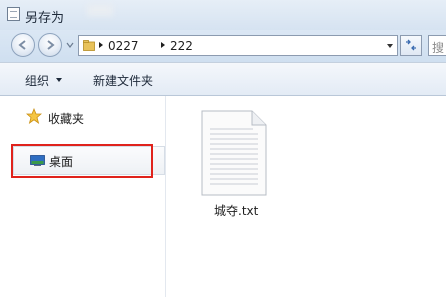 The image size is (446, 297). I want to click on new-folder-button: 新建文件夹, so click(123, 80).